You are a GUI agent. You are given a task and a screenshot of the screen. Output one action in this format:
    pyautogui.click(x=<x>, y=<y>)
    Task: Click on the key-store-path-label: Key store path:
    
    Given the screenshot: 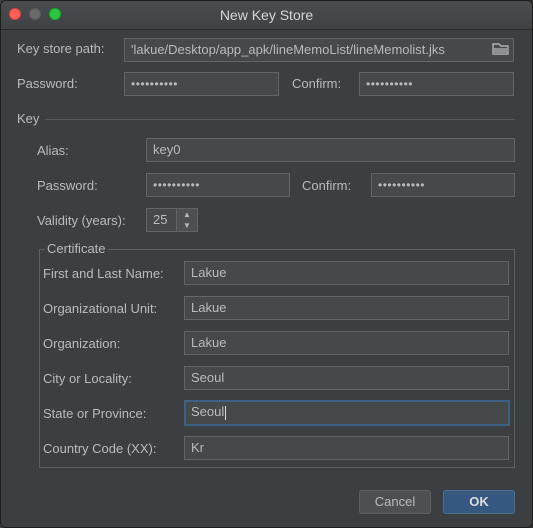 What is the action you would take?
    pyautogui.click(x=61, y=48)
    